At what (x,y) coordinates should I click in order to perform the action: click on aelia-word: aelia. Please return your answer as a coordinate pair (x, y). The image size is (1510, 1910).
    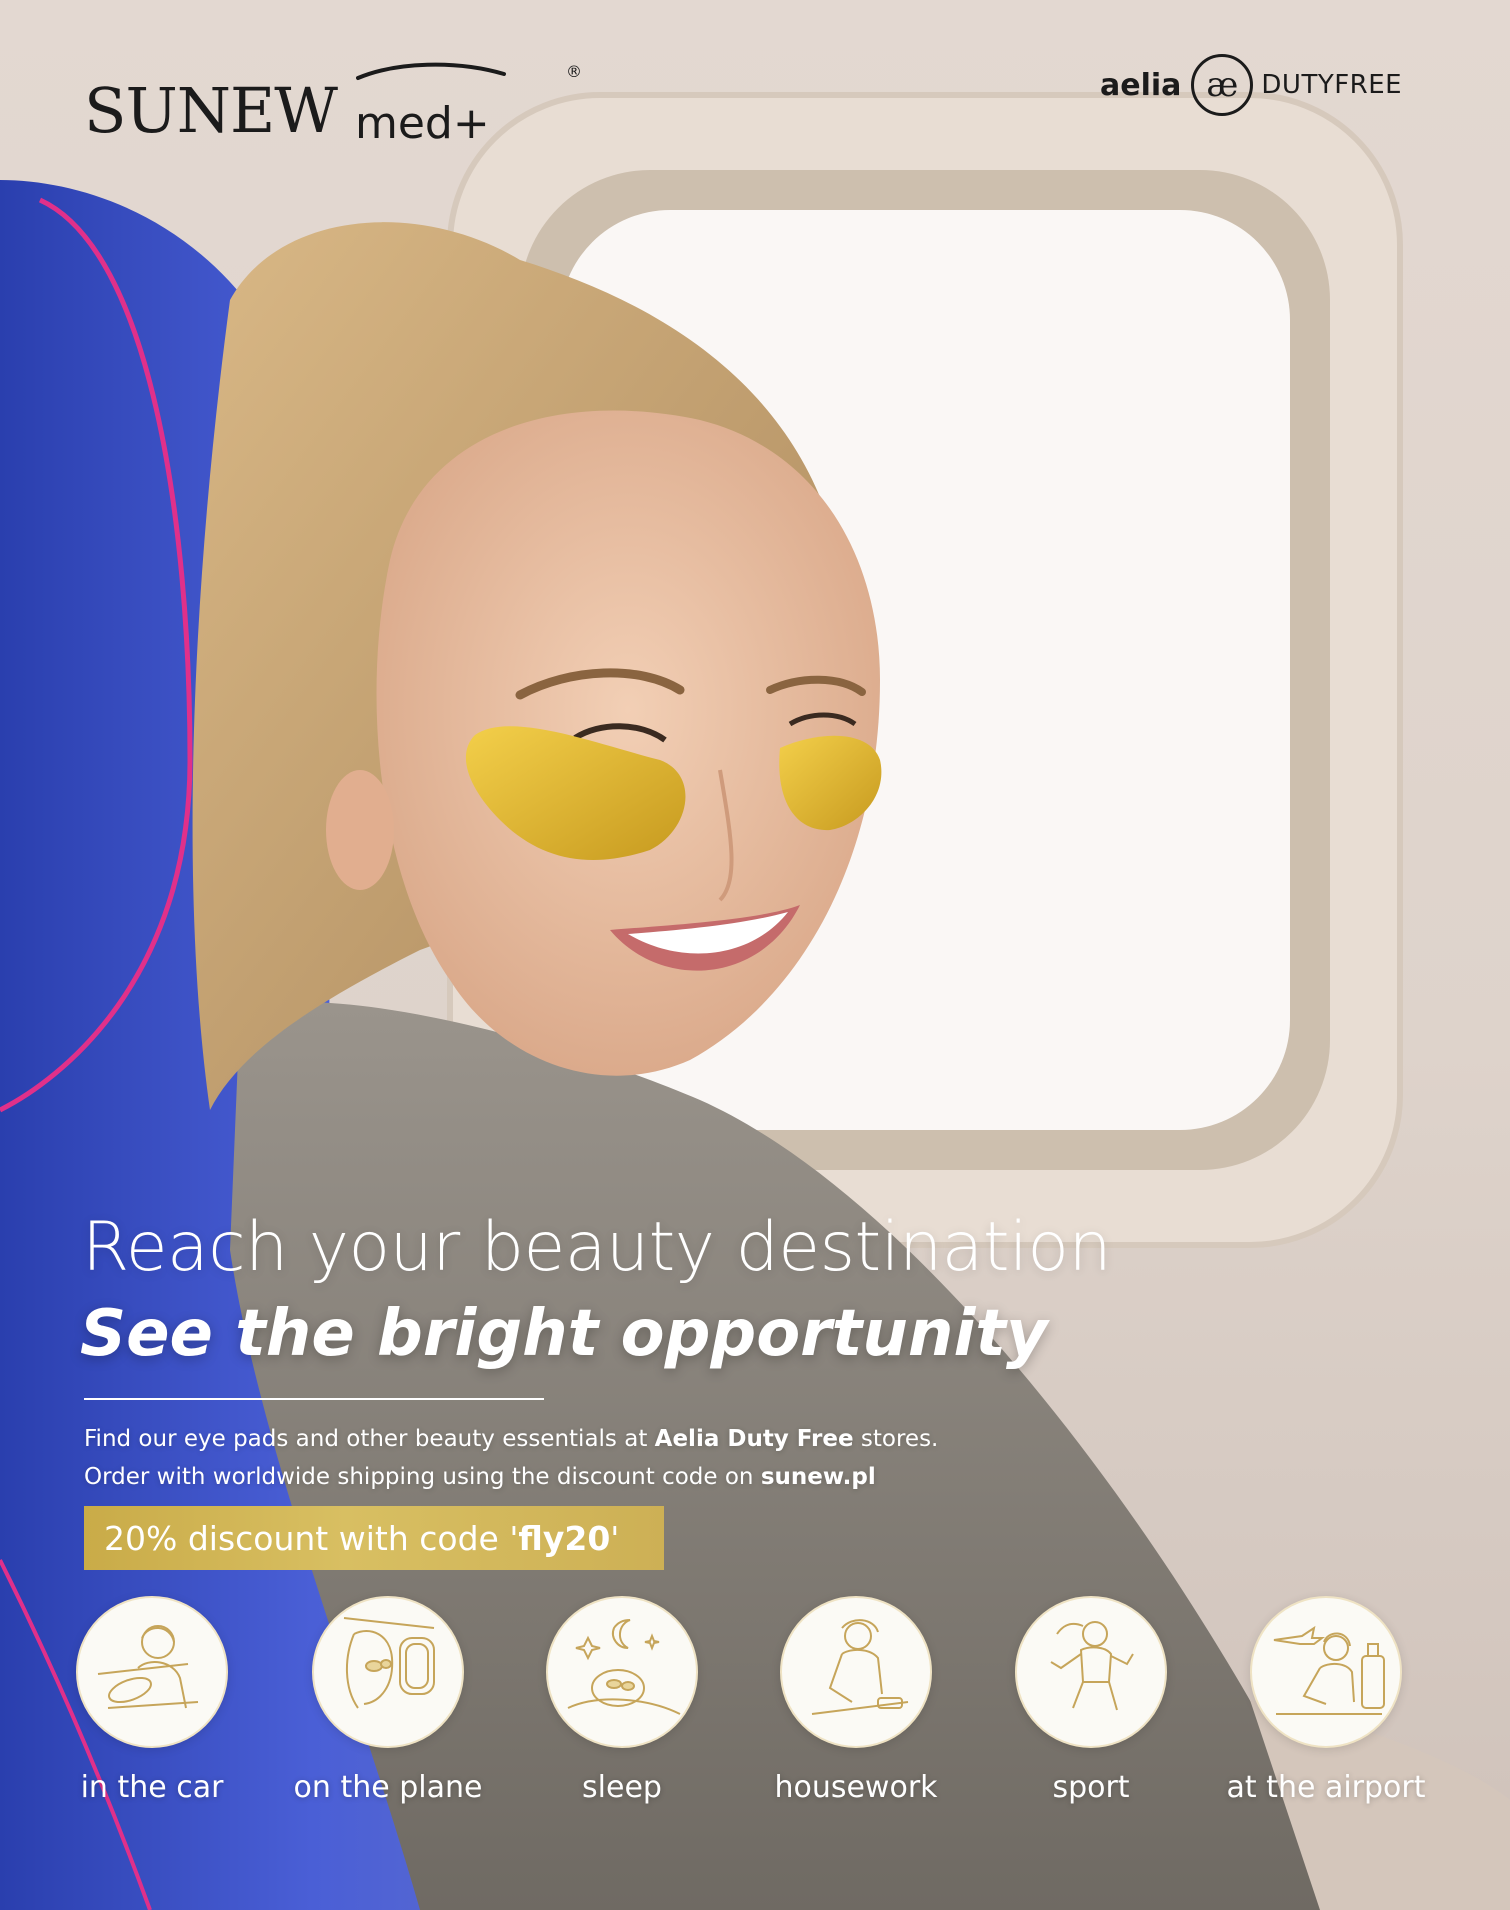
    Looking at the image, I should click on (1141, 85).